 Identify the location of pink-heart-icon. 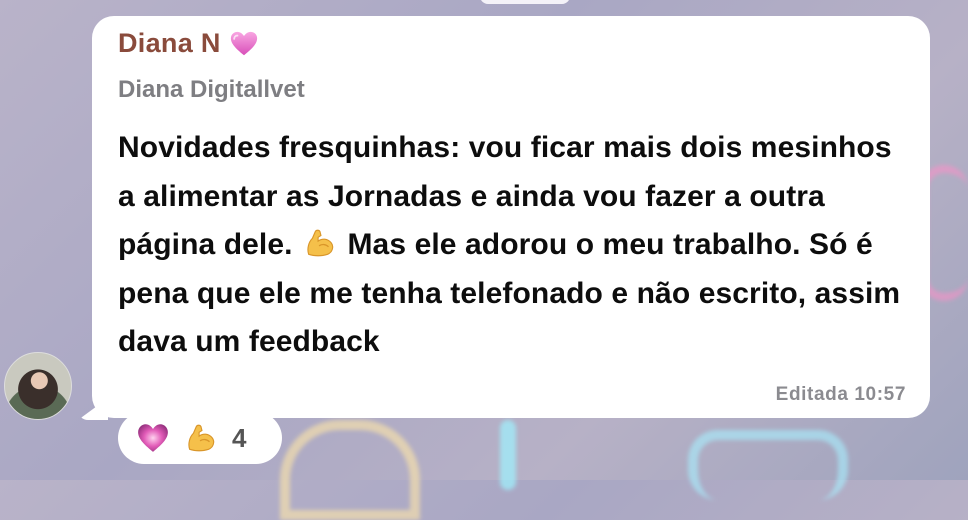
(243, 43).